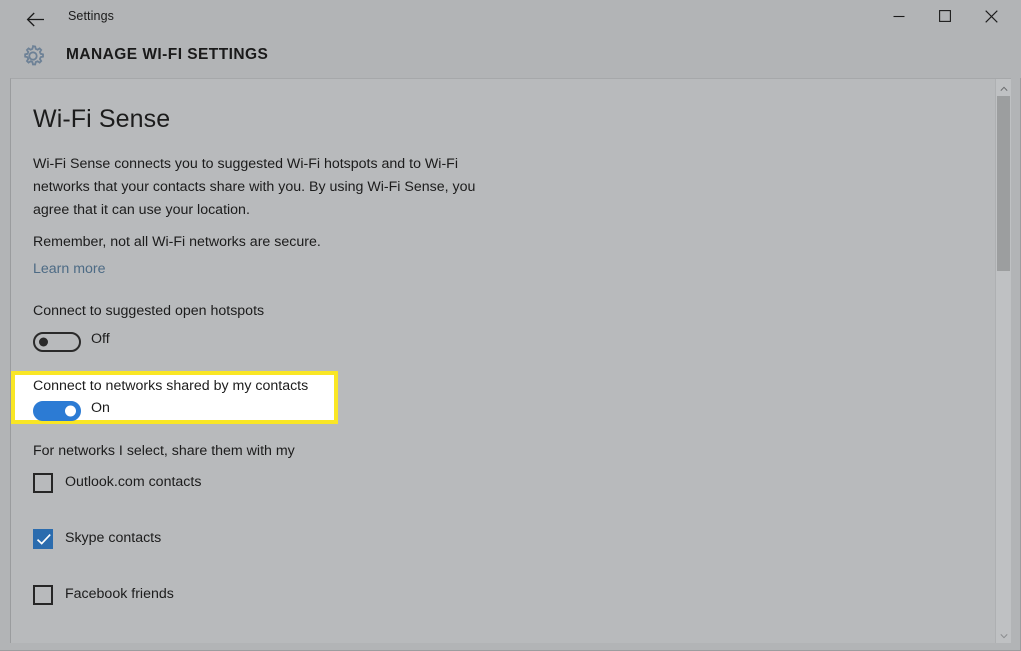 Image resolution: width=1021 pixels, height=651 pixels. I want to click on minimize-icon, so click(899, 16).